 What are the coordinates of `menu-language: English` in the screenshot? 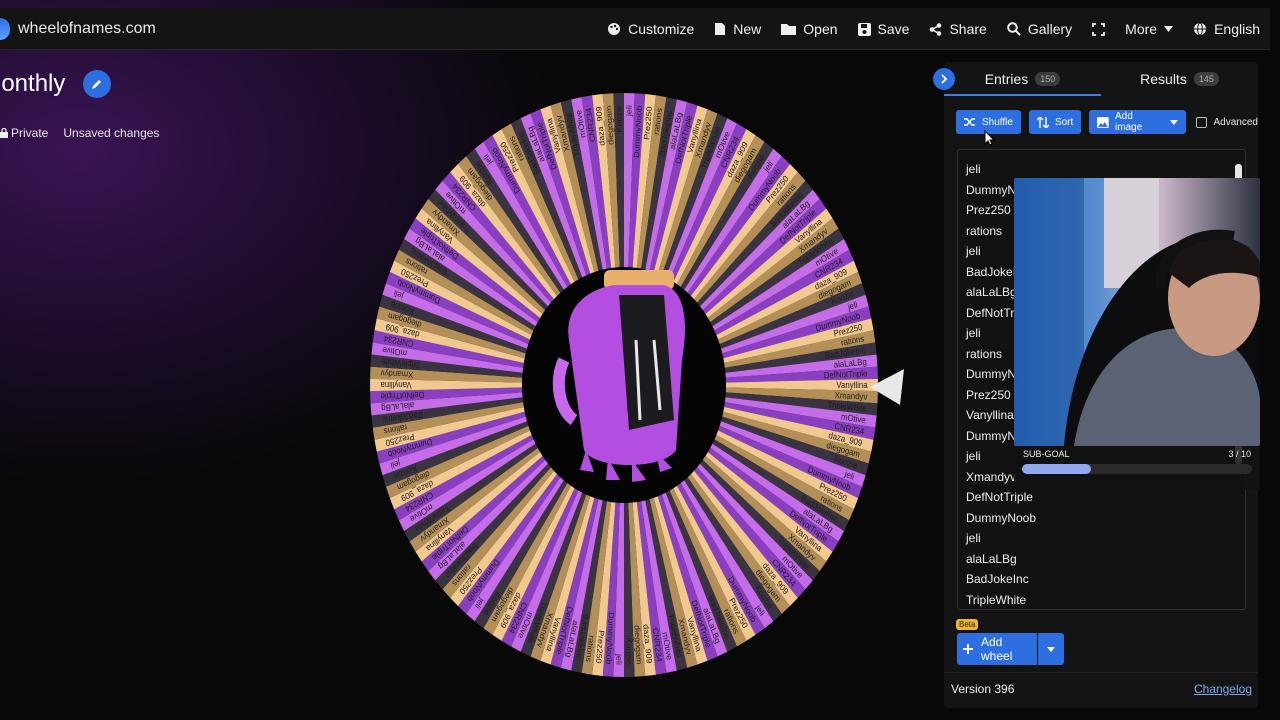 It's located at (1226, 29).